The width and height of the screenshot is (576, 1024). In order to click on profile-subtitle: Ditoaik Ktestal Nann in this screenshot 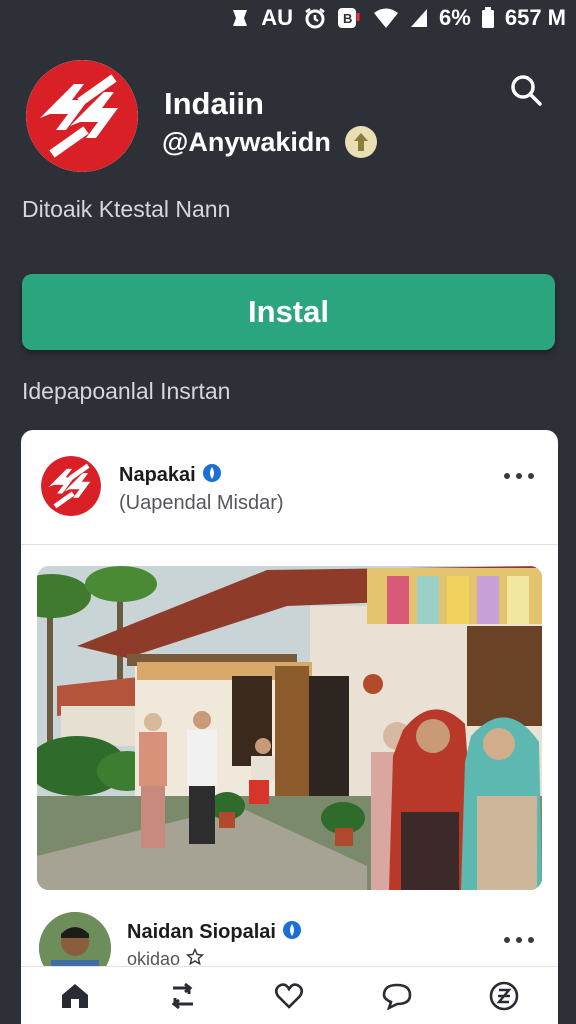, I will do `click(126, 209)`.